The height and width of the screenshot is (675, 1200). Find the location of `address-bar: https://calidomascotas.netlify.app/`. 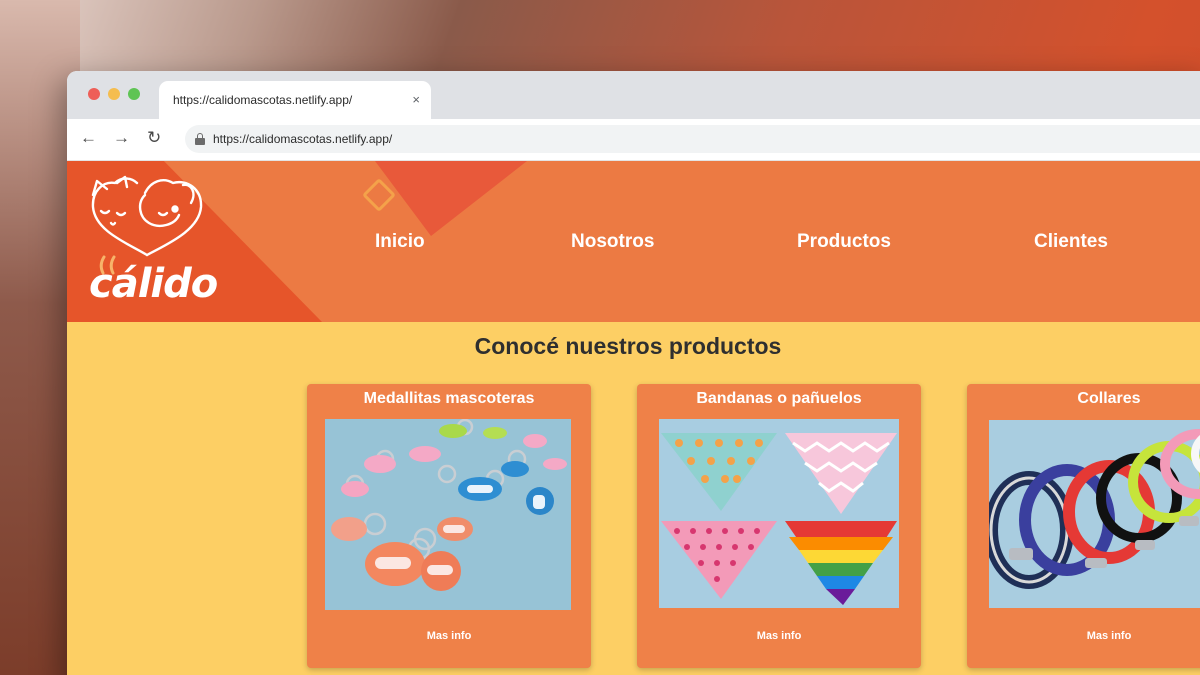

address-bar: https://calidomascotas.netlify.app/ is located at coordinates (692, 139).